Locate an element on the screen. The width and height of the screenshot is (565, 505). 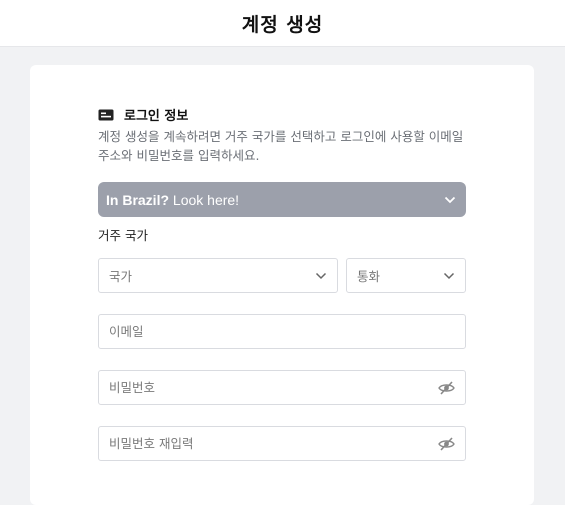
promo-bold: In Brazil? is located at coordinates (138, 199).